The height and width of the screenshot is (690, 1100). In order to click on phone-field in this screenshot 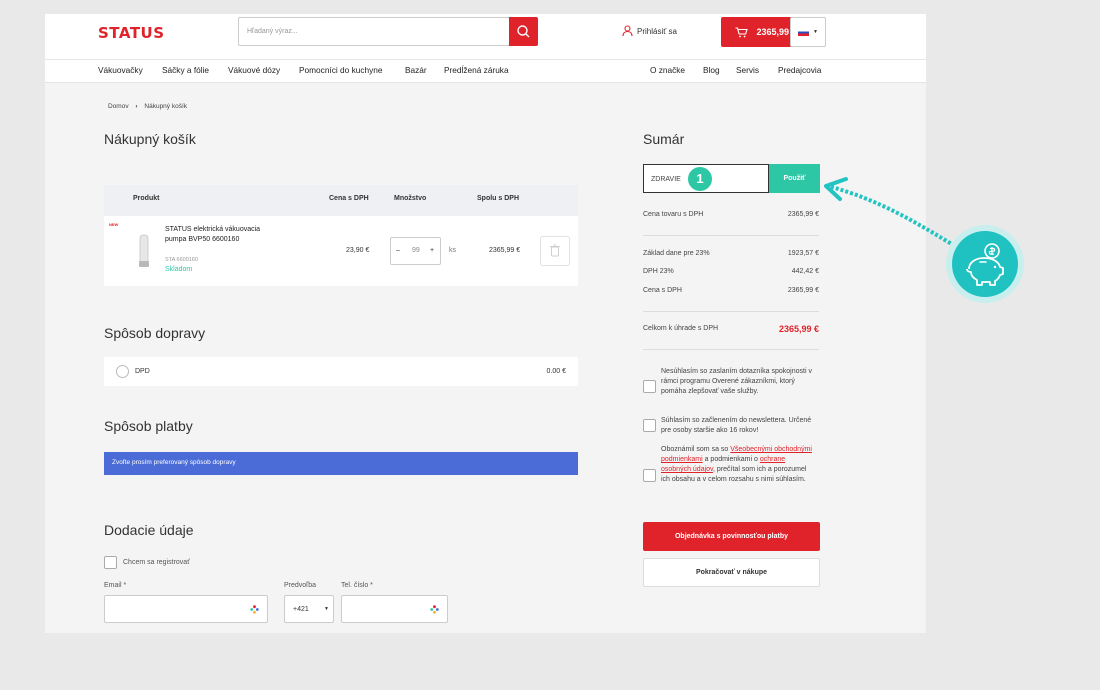, I will do `click(394, 609)`.